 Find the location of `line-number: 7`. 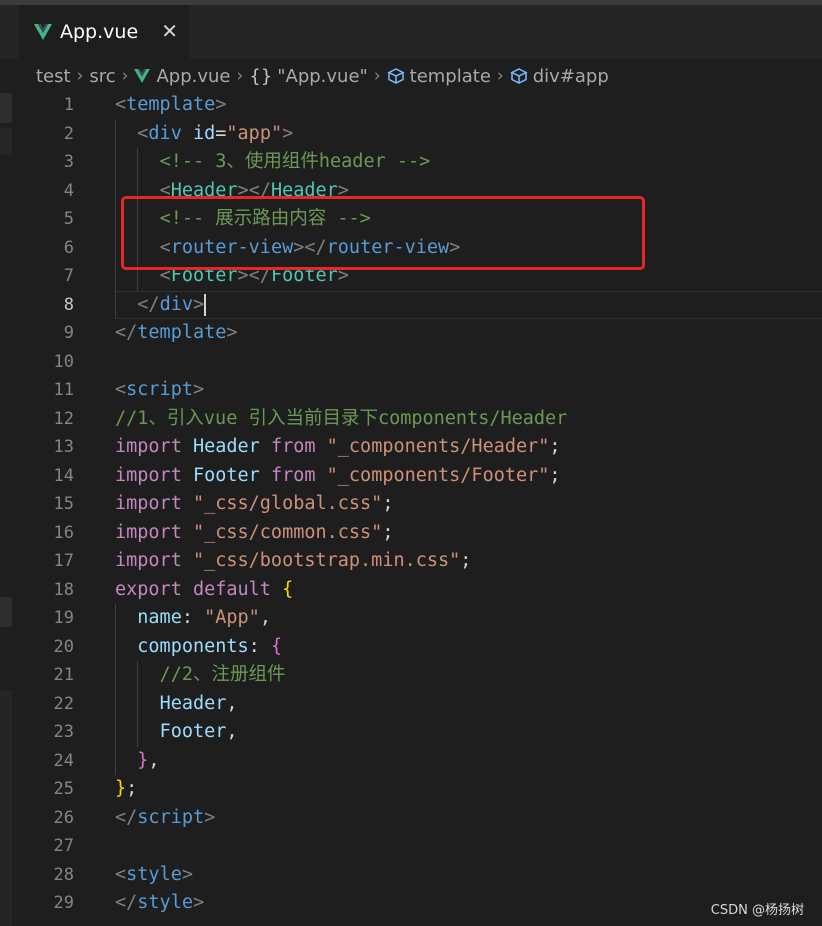

line-number: 7 is located at coordinates (68, 276).